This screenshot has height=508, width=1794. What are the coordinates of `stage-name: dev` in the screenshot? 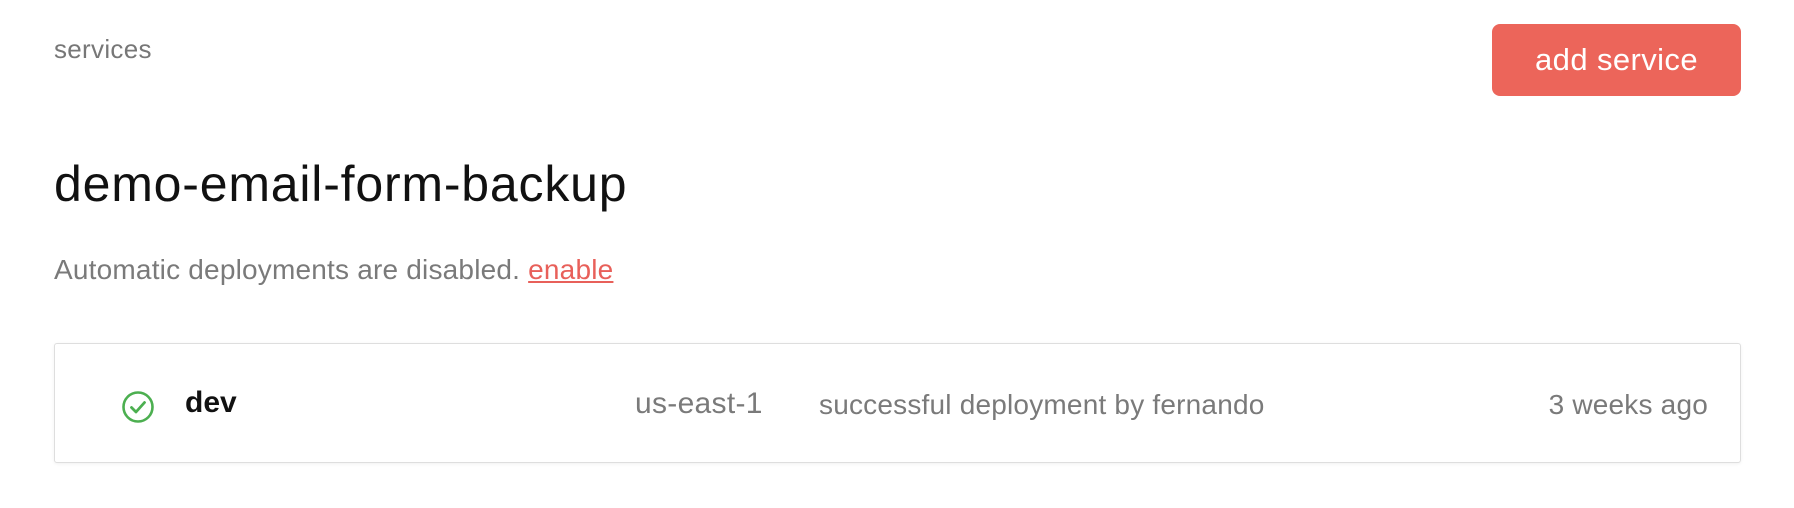 It's located at (211, 402).